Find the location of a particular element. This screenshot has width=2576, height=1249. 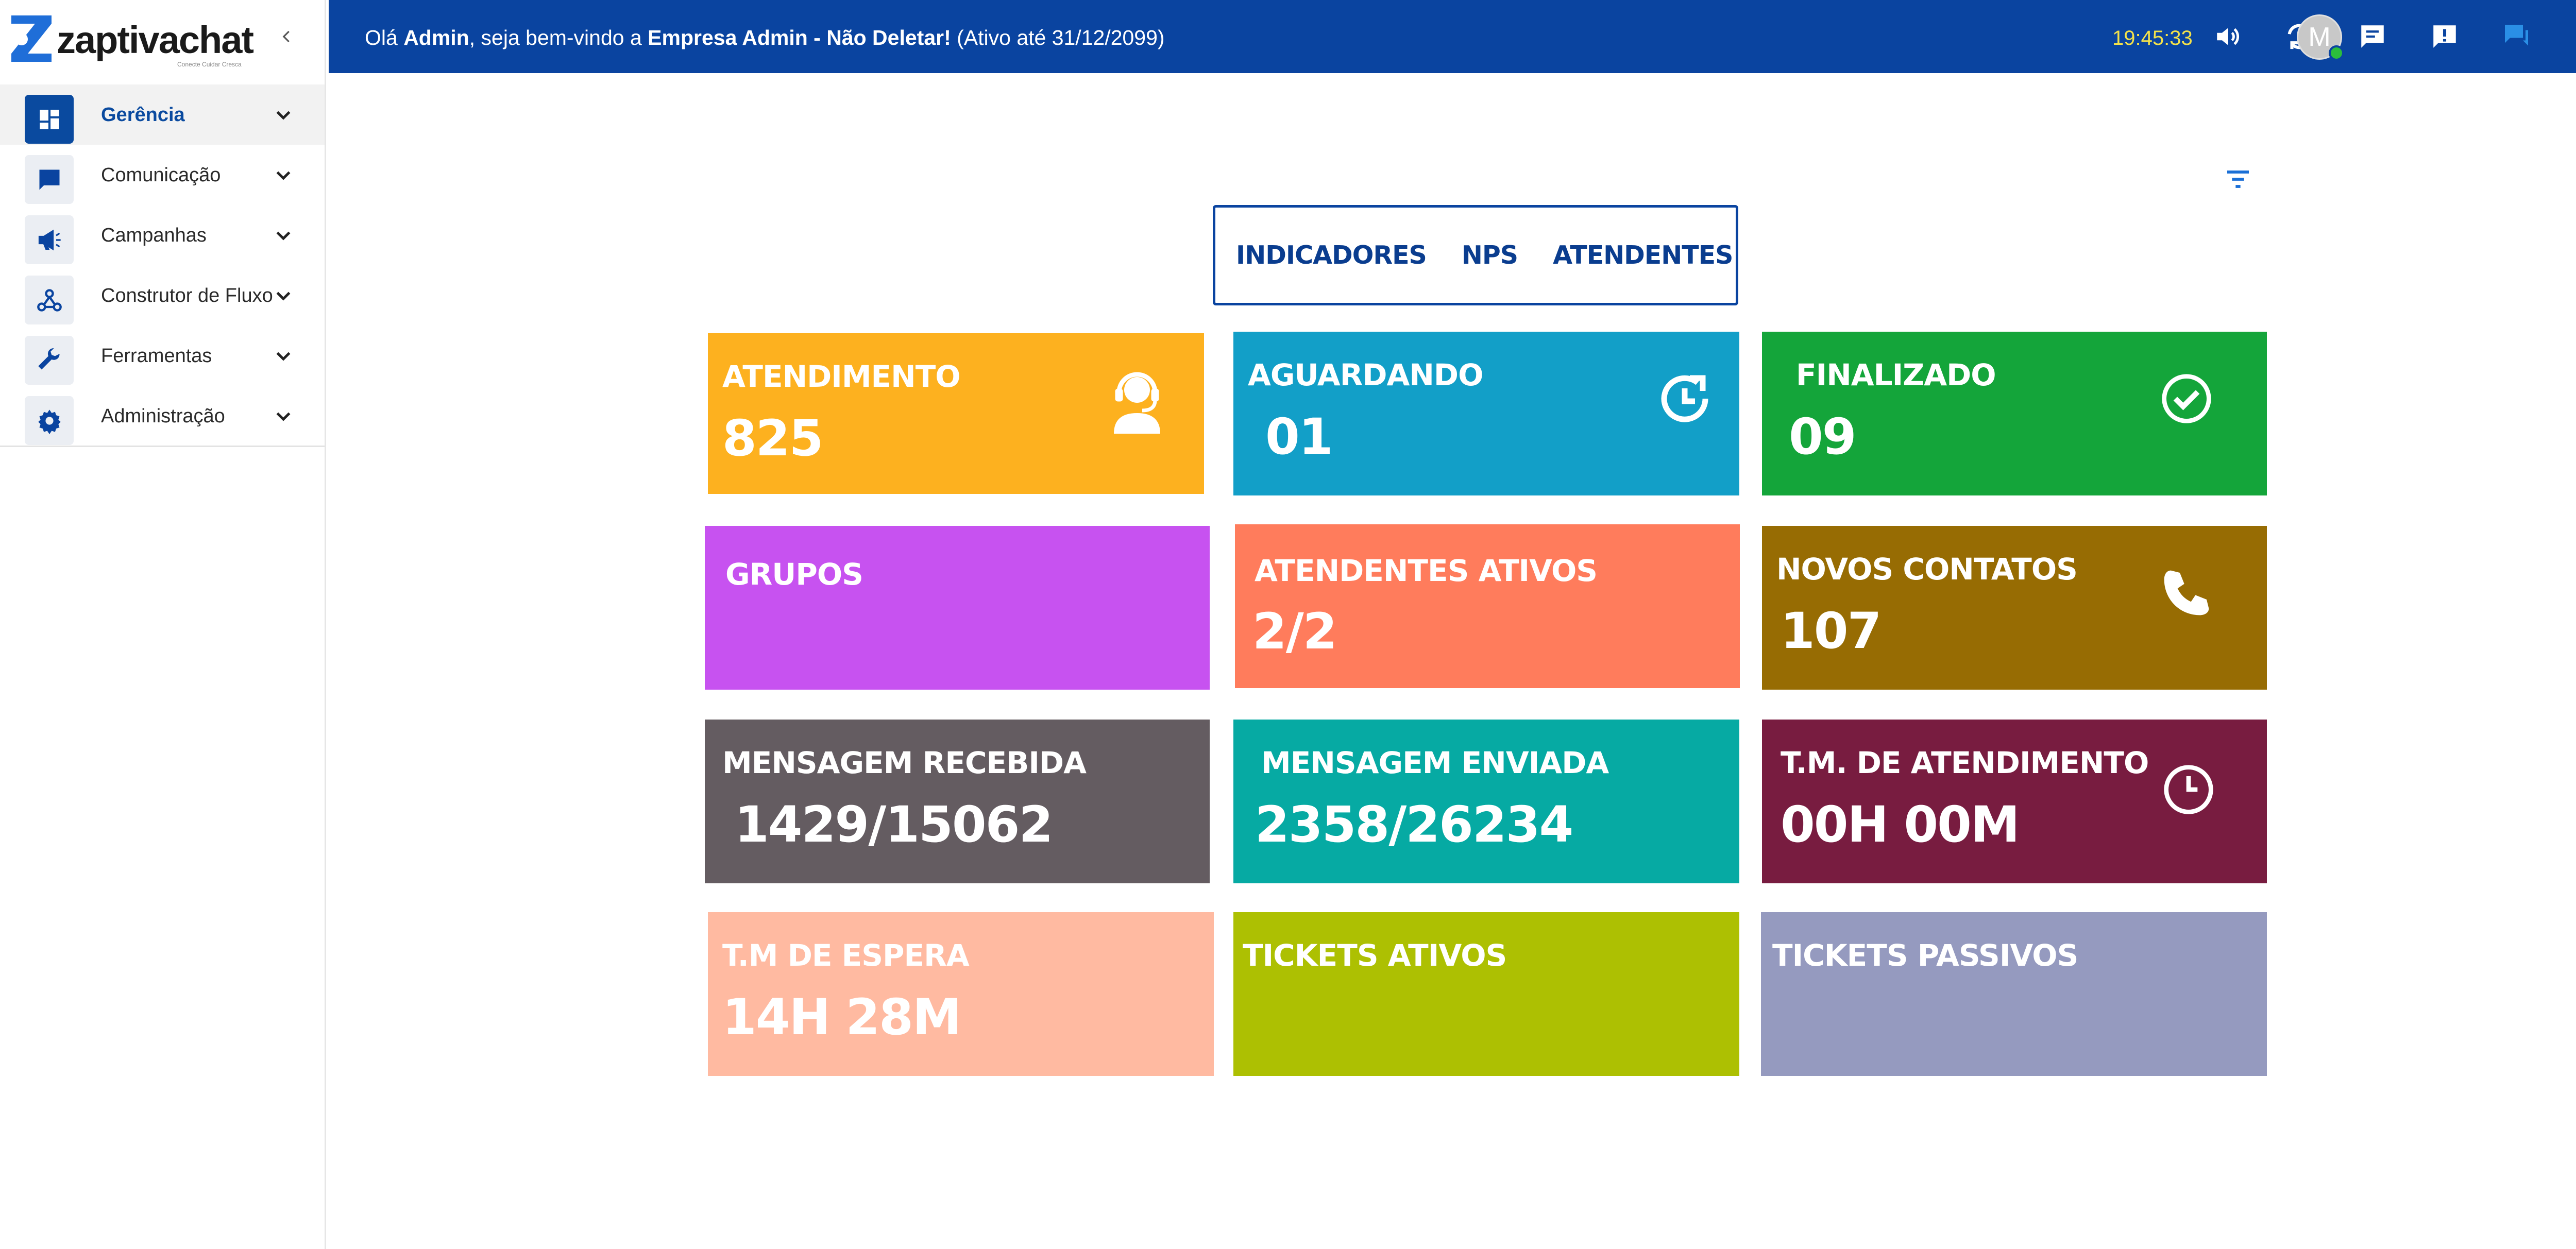

volume-icon is located at coordinates (2228, 36).